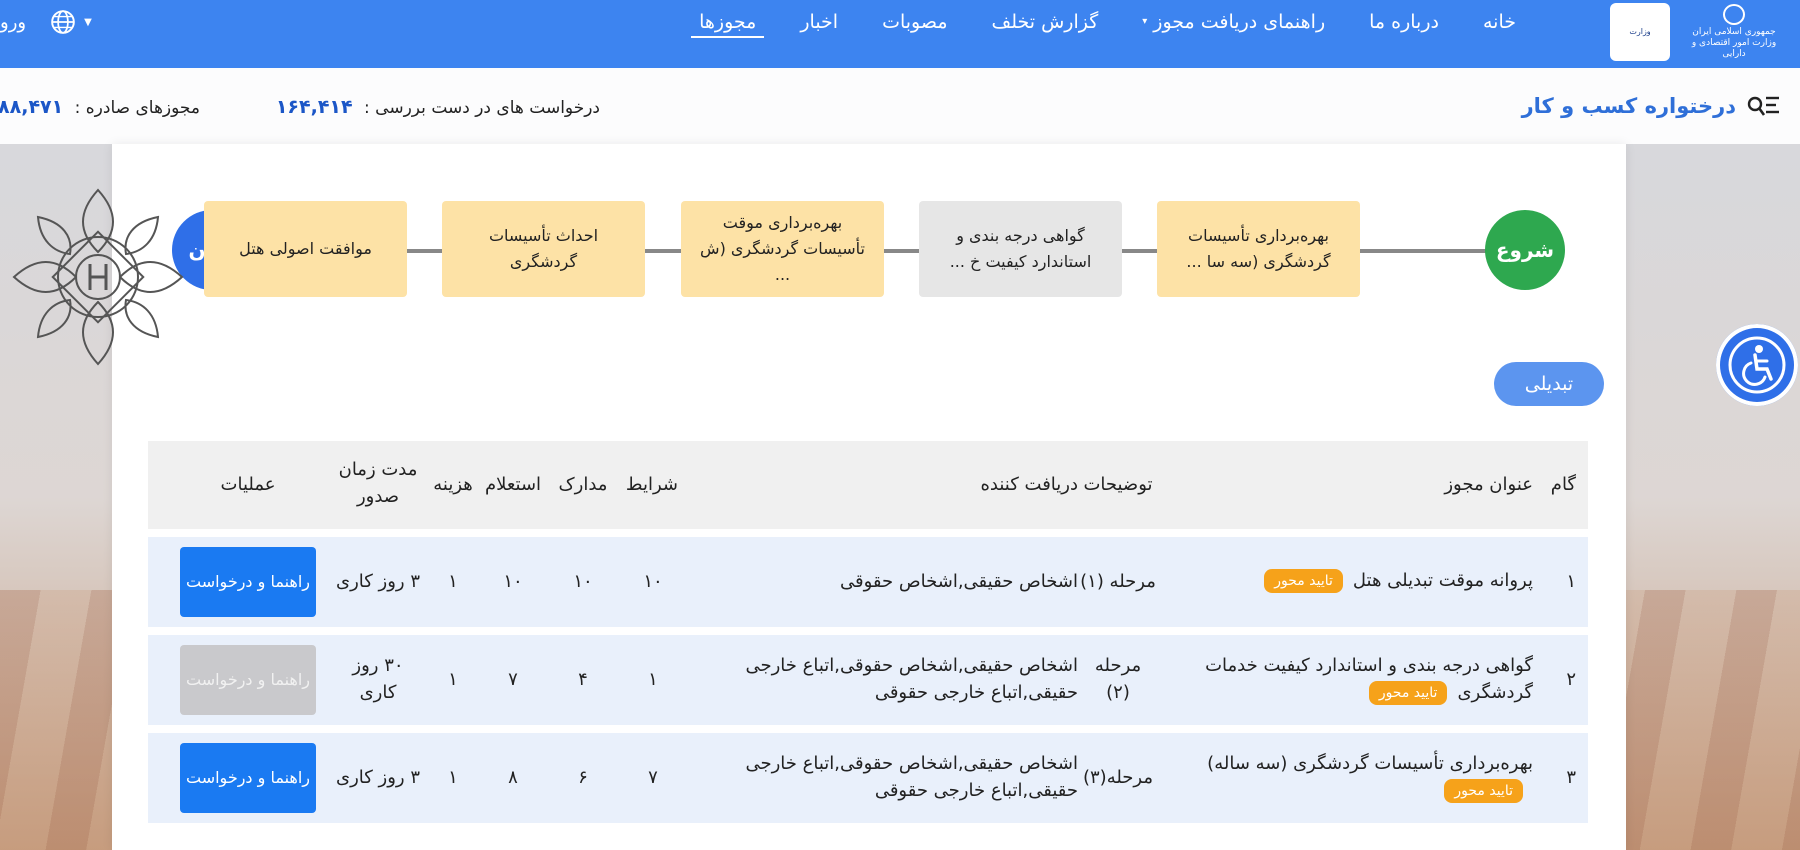 Image resolution: width=1800 pixels, height=850 pixels. Describe the element at coordinates (248, 484) in the screenshot. I see `th-ops: عملیات` at that location.